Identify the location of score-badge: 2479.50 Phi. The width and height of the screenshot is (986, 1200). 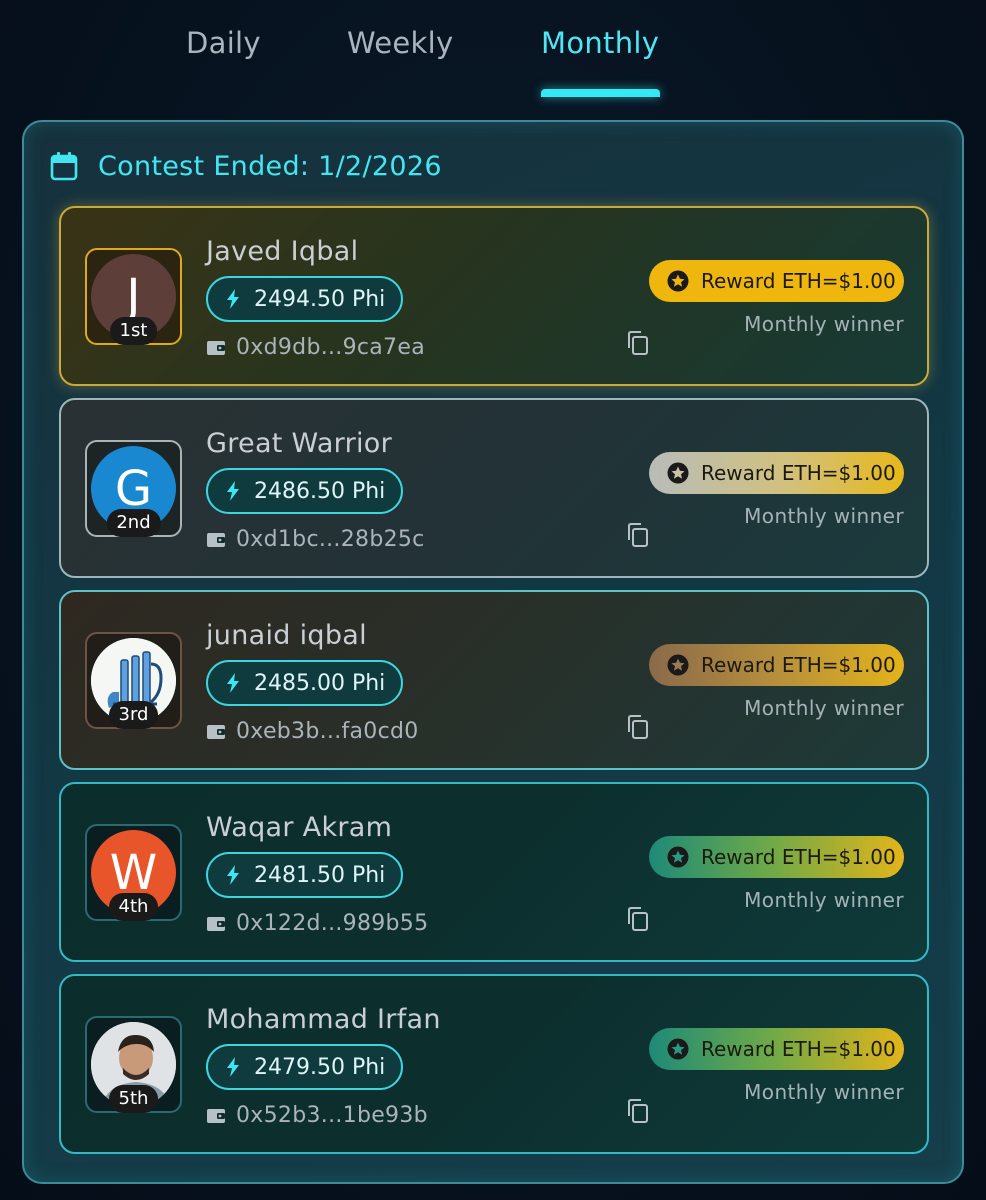
(305, 1067).